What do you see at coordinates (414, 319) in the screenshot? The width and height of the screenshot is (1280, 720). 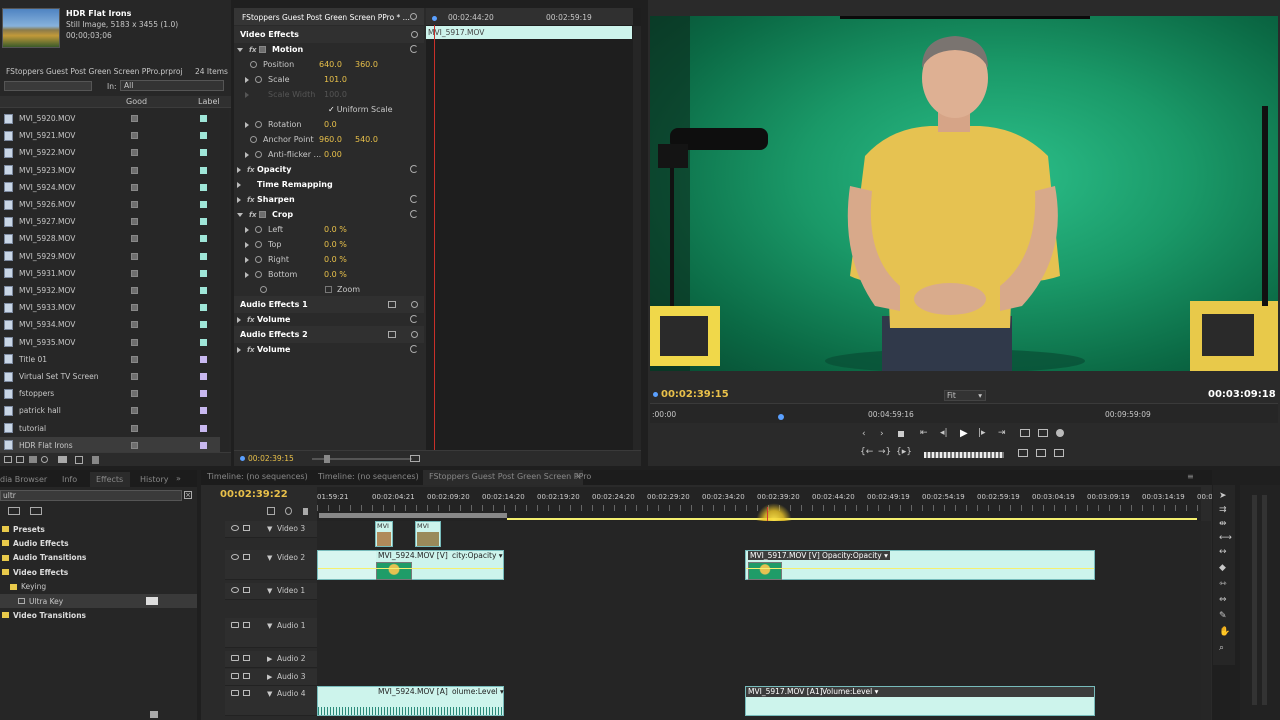 I see `volume-1-reset-icon` at bounding box center [414, 319].